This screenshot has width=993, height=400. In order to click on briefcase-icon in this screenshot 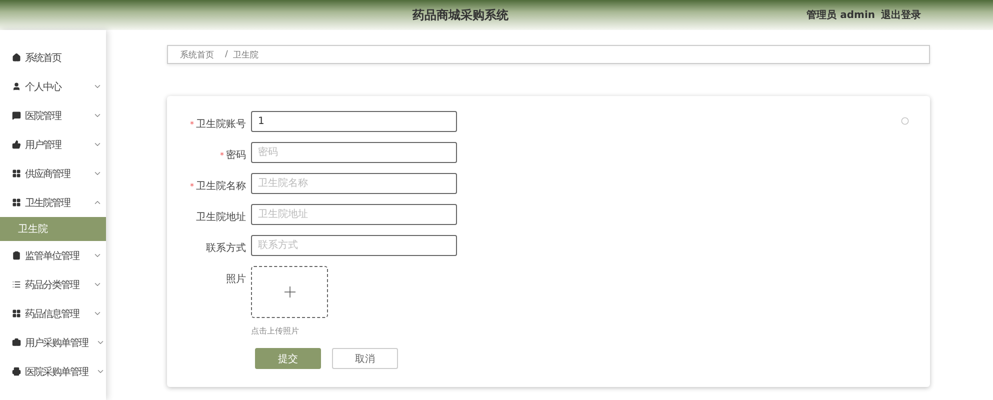, I will do `click(16, 342)`.